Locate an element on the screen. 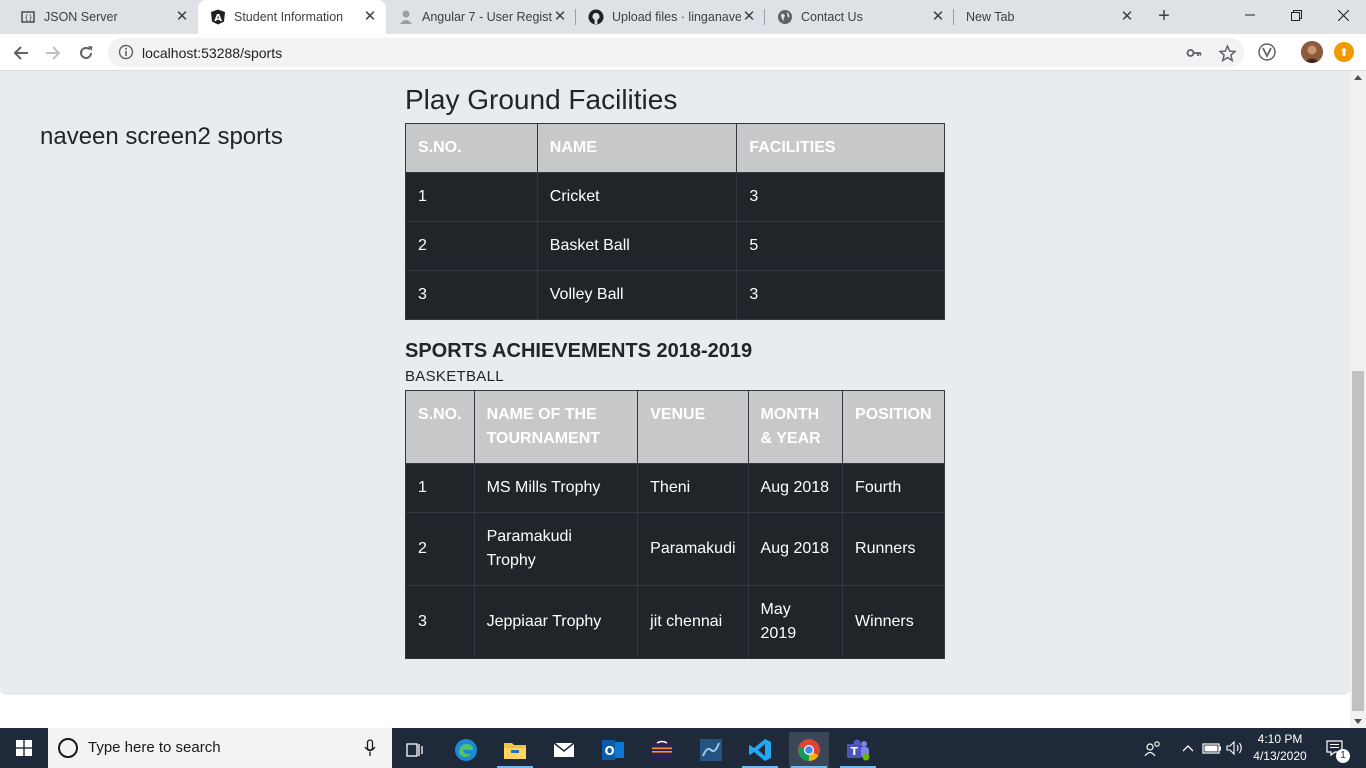 The image size is (1366, 768). taskbar-mysql-workbench is located at coordinates (711, 750).